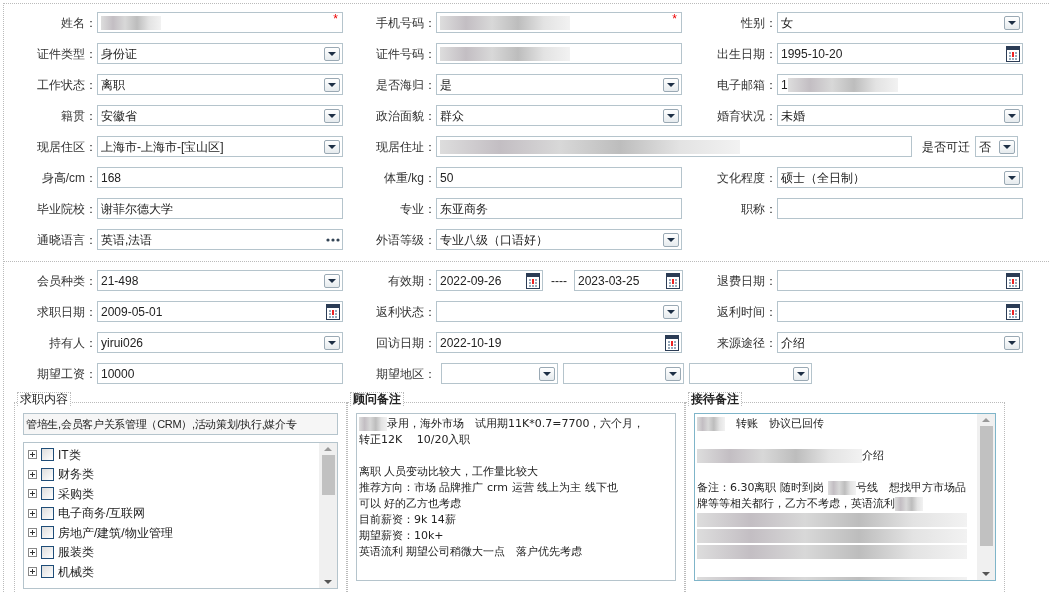  What do you see at coordinates (66, 147) in the screenshot?
I see `field-label: 现居住区：` at bounding box center [66, 147].